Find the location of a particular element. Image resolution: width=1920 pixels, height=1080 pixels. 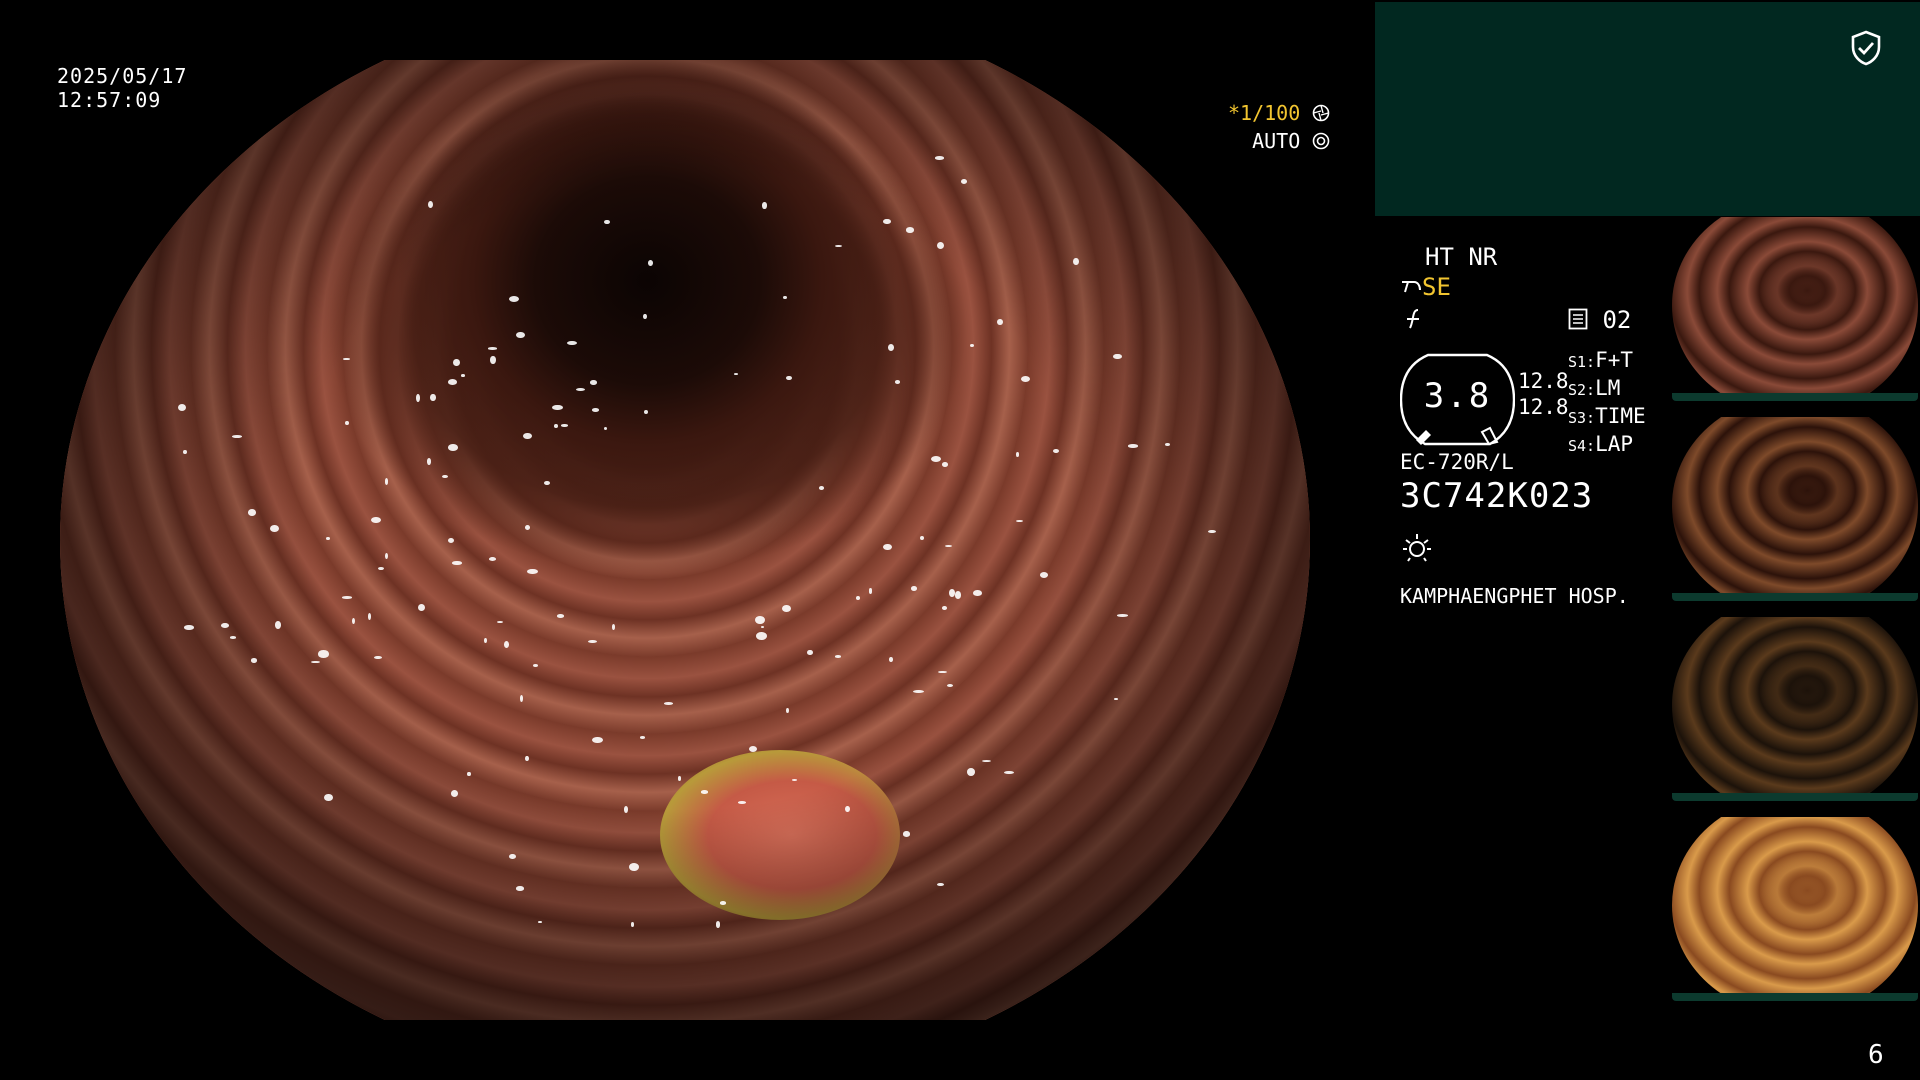

date-text: 2025/05/17 is located at coordinates (122, 76).